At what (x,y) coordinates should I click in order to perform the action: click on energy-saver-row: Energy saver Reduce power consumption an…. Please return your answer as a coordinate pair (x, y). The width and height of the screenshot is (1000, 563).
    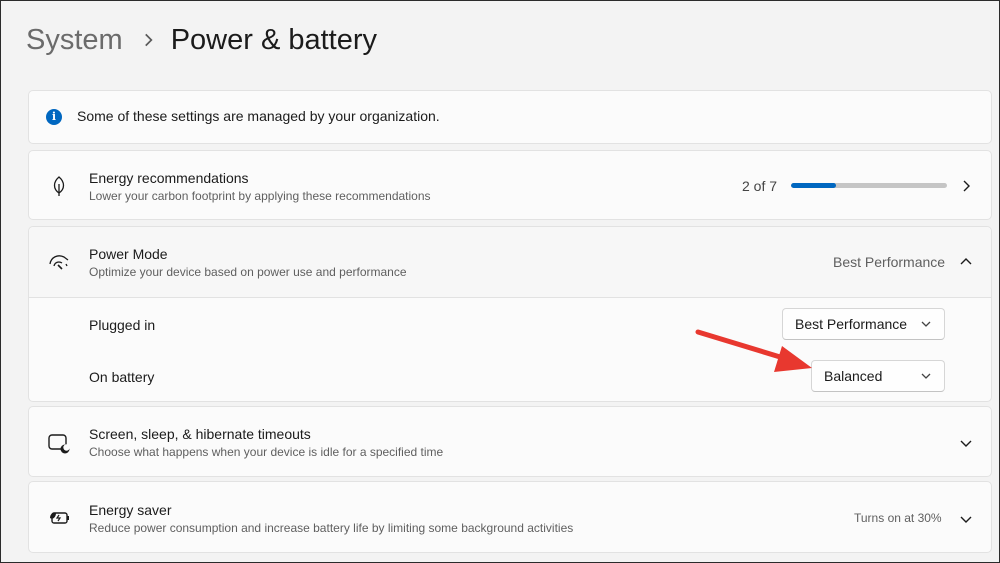
    Looking at the image, I should click on (510, 517).